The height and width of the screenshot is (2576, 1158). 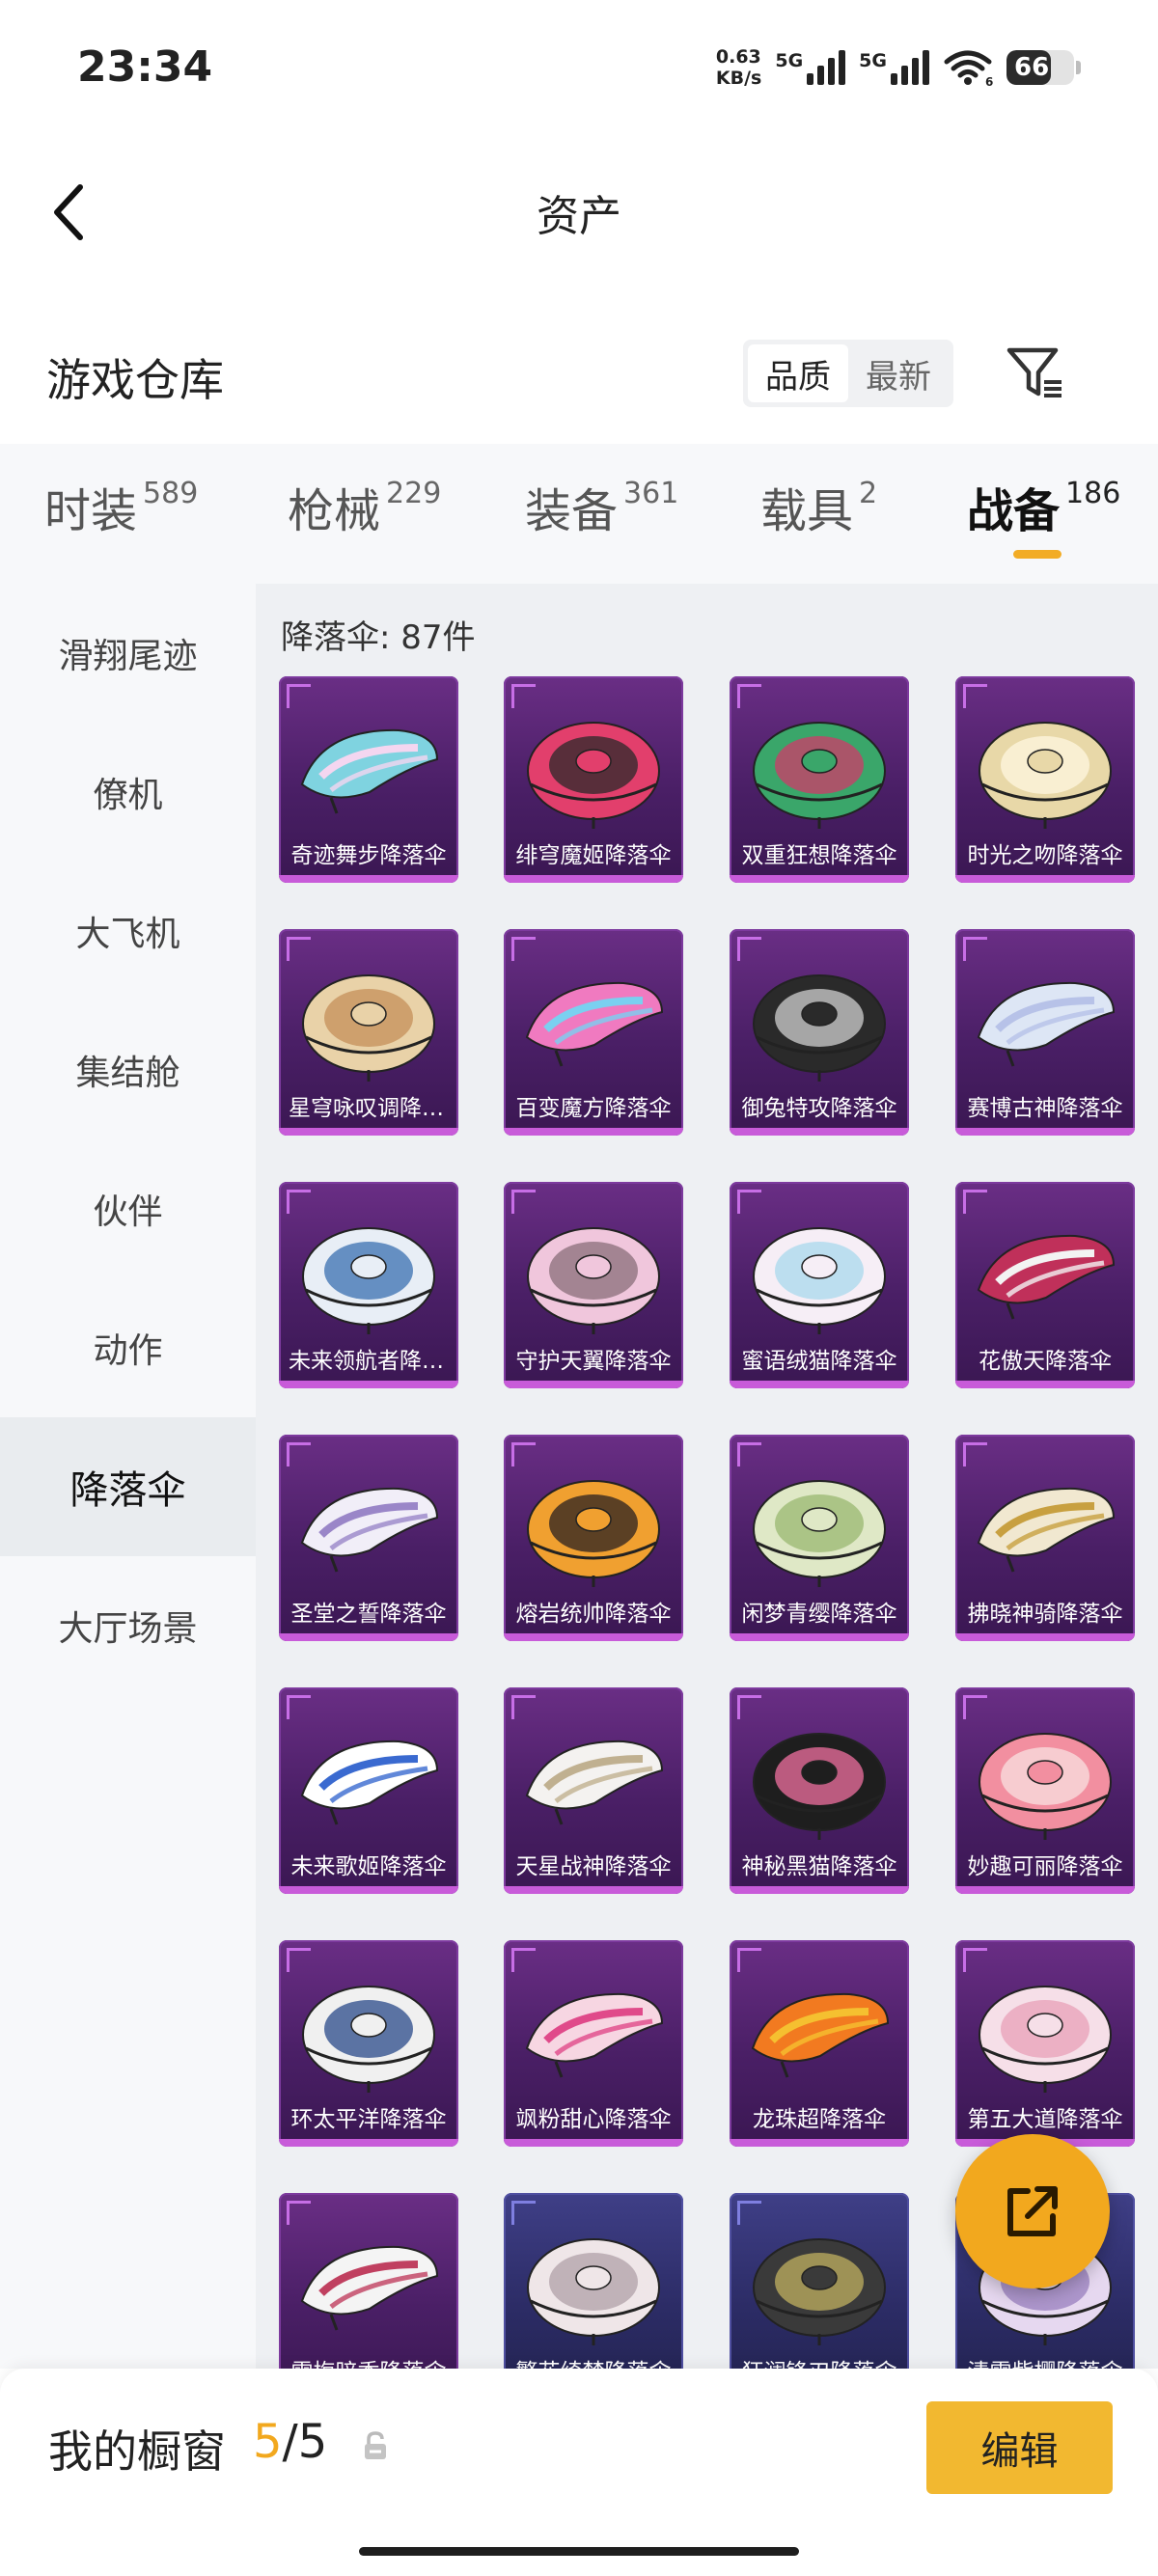 I want to click on parachute-card: 双重狂想降落伞, so click(x=819, y=780).